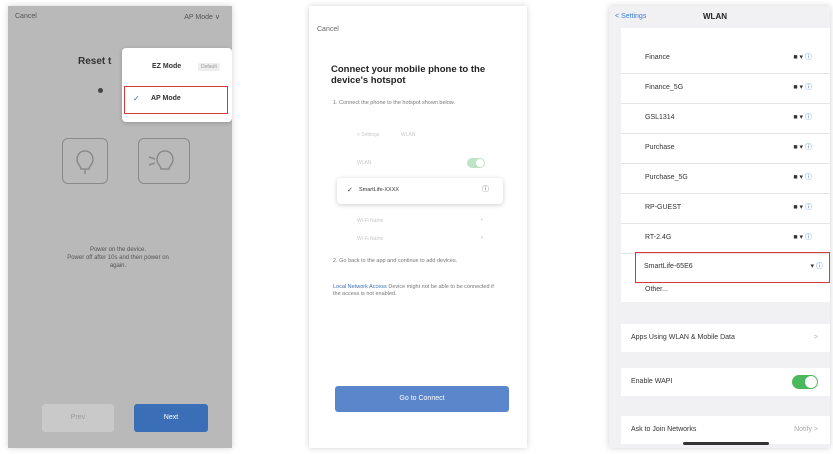  What do you see at coordinates (177, 68) in the screenshot?
I see `menu-item-ez-mode: EZ Mode Default` at bounding box center [177, 68].